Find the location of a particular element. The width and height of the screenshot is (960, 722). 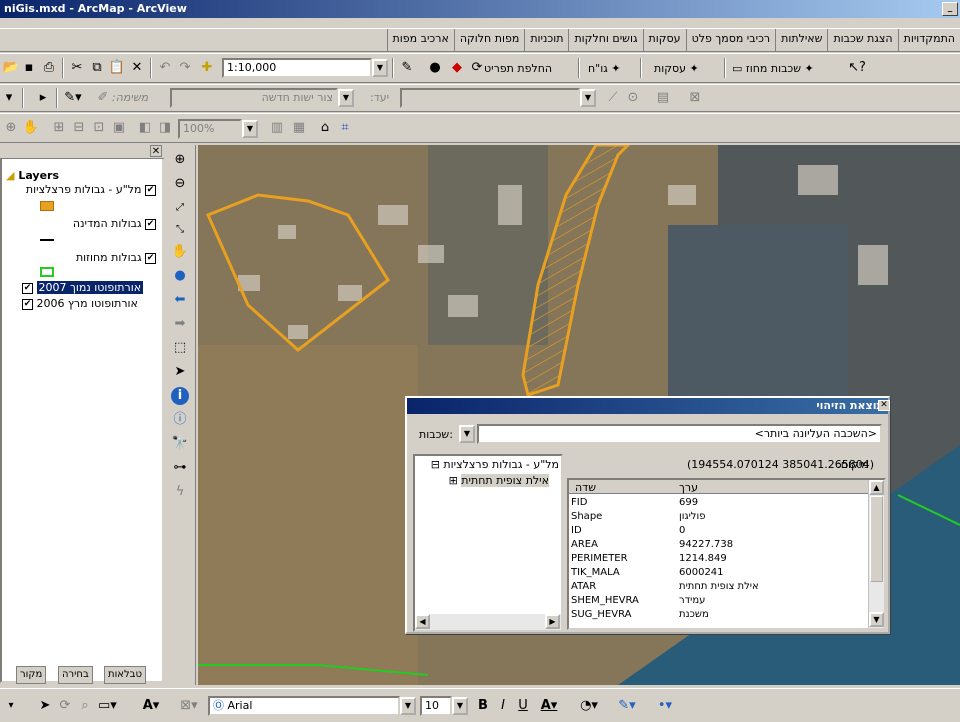

line-color-icon: ✎▾ is located at coordinates (627, 706).